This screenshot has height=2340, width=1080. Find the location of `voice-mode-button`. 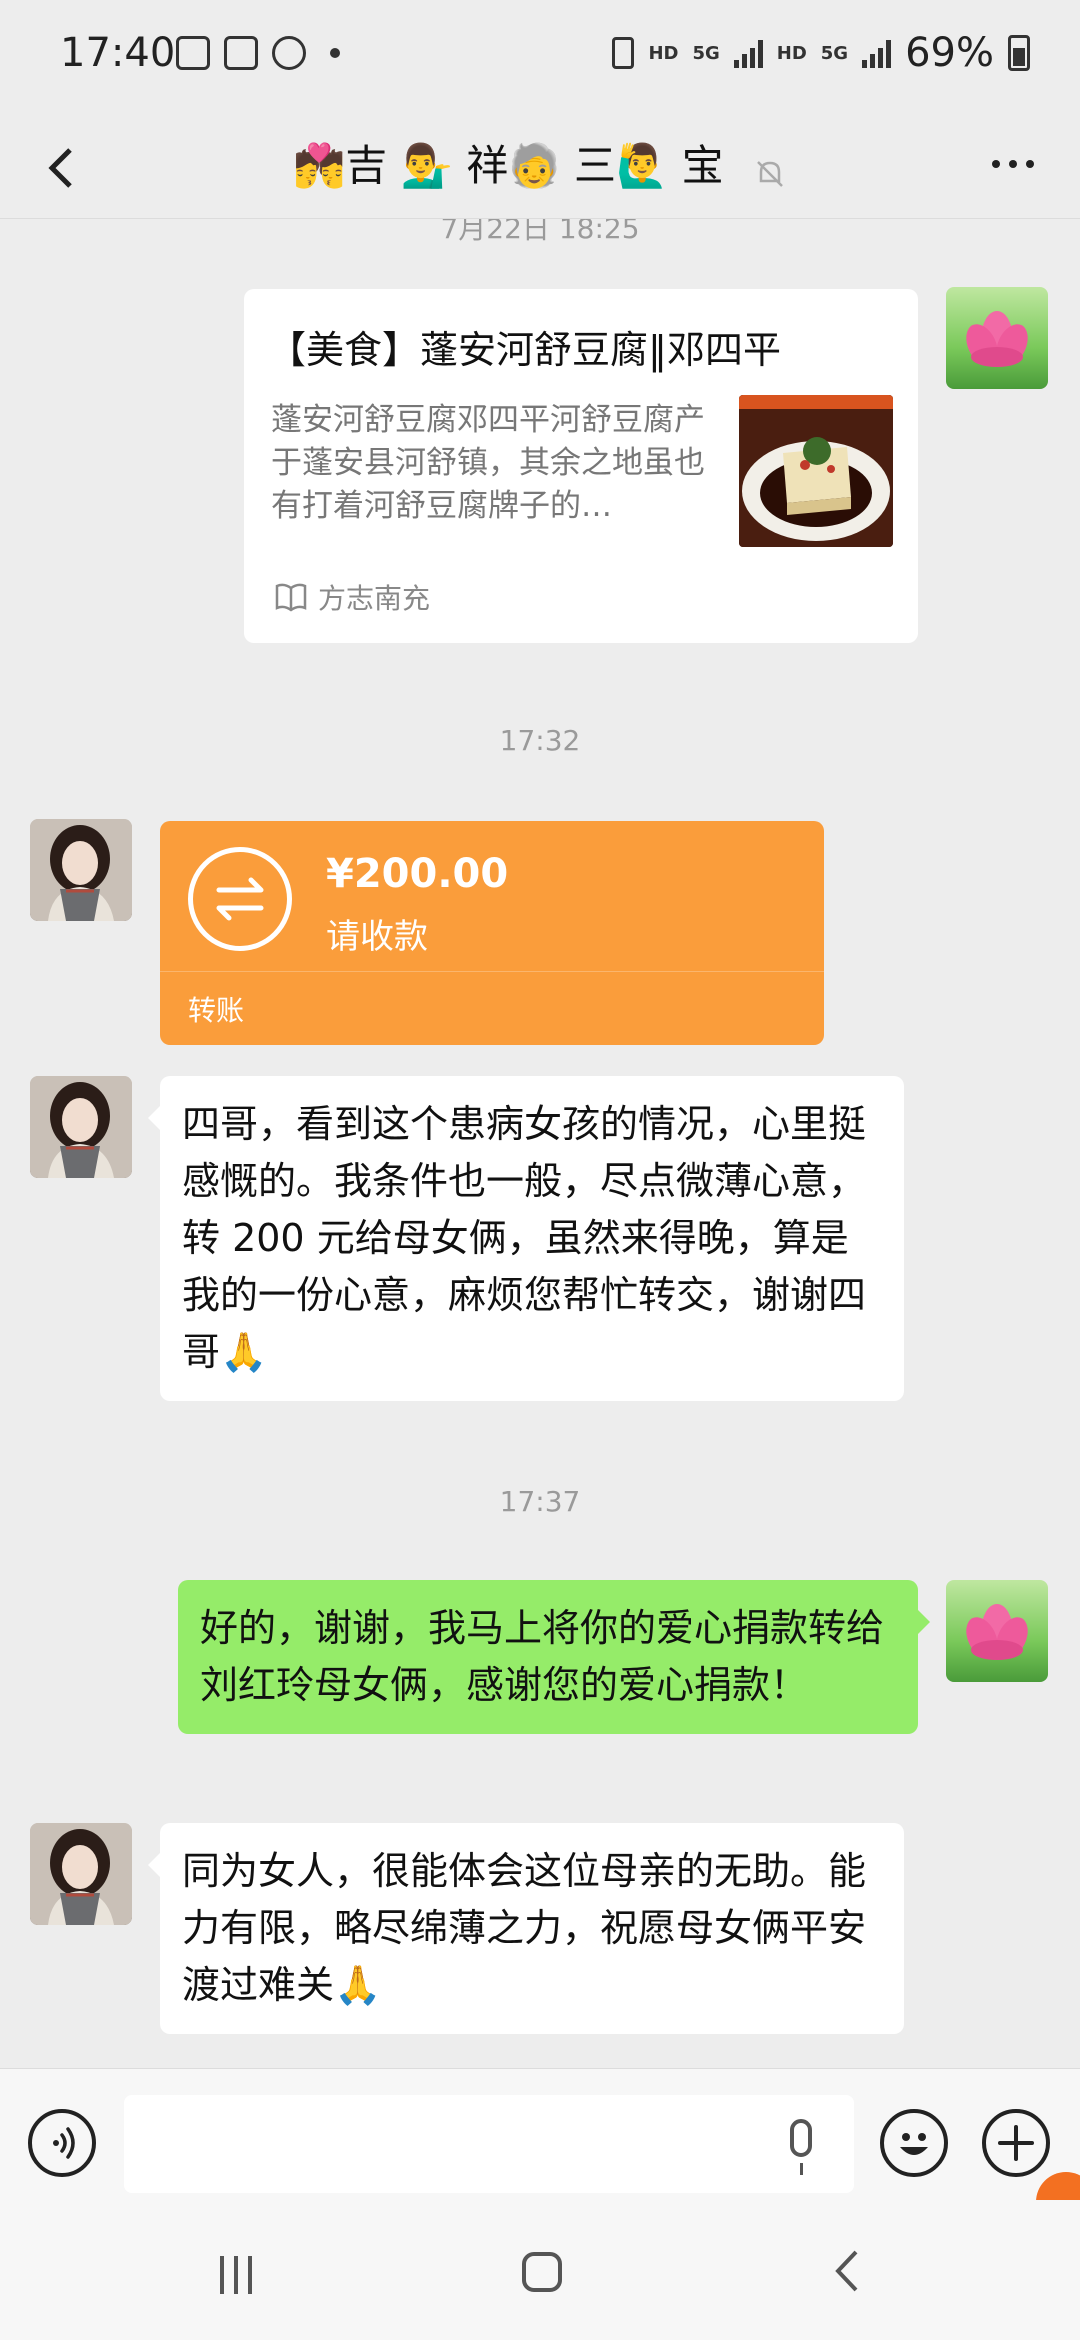

voice-mode-button is located at coordinates (62, 2143).